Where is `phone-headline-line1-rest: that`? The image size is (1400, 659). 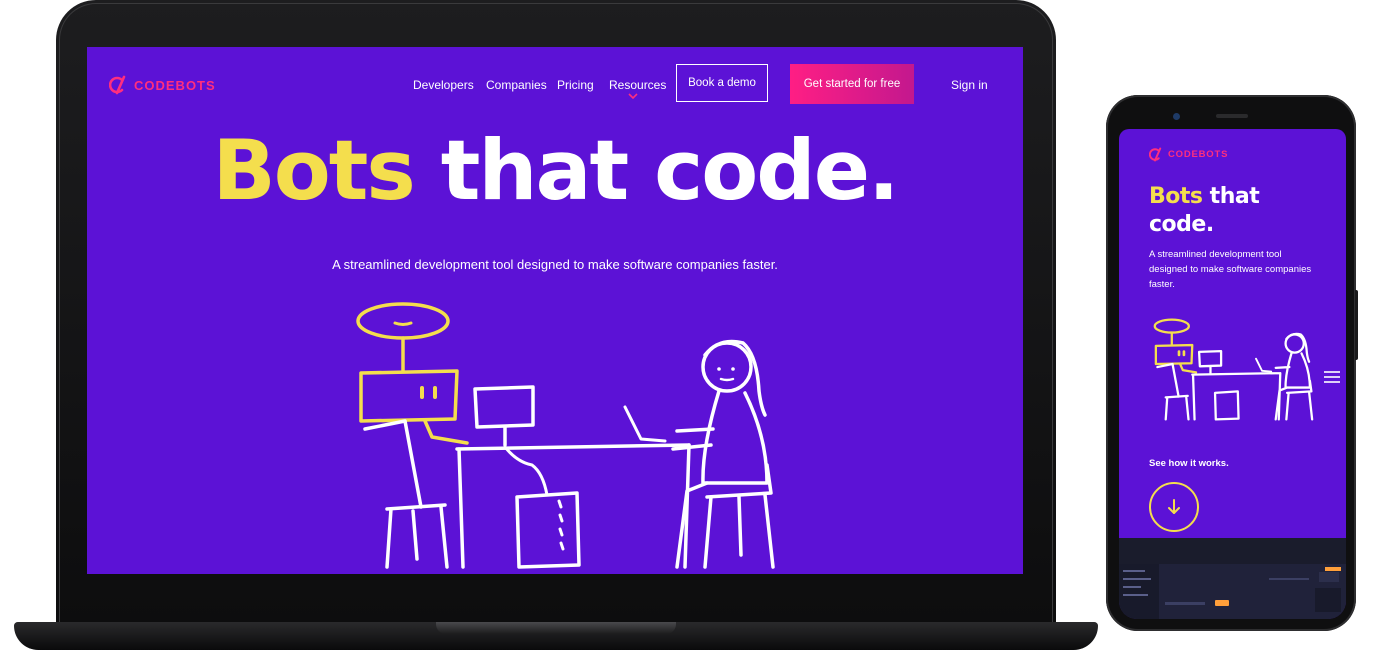 phone-headline-line1-rest: that is located at coordinates (1234, 196).